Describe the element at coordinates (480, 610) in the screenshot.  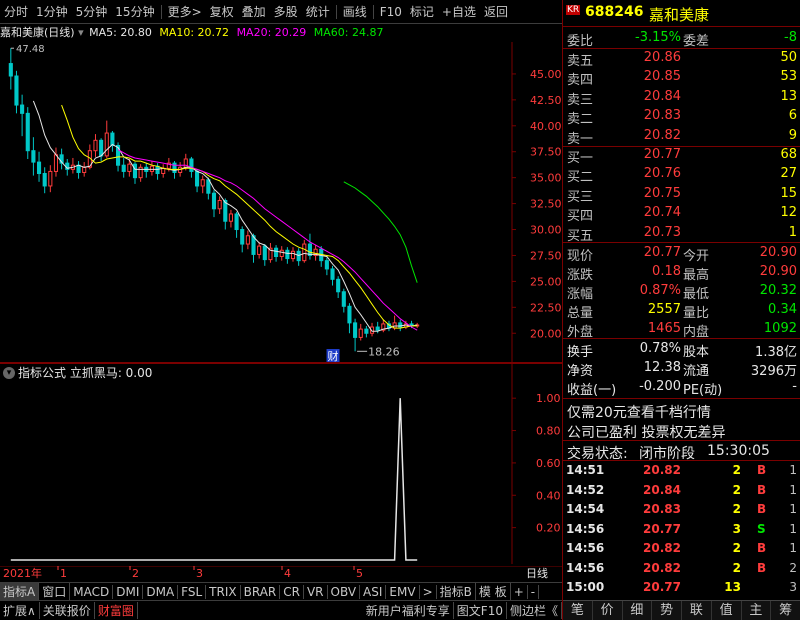
I see `extension-tab: 图文F10` at that location.